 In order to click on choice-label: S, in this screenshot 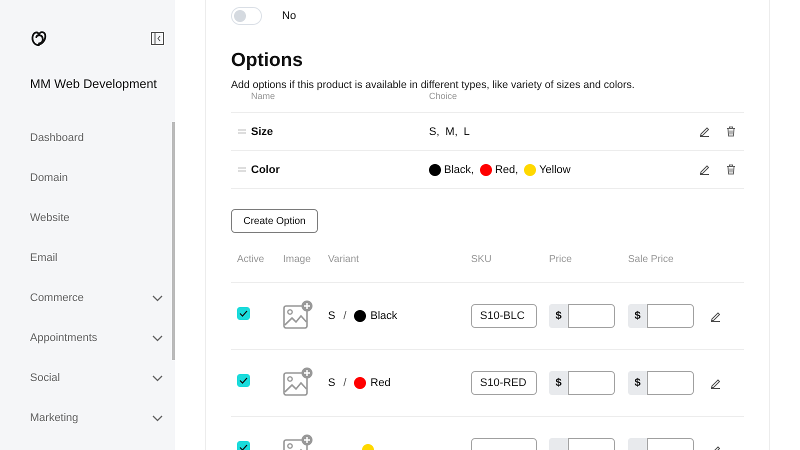, I will do `click(434, 132)`.